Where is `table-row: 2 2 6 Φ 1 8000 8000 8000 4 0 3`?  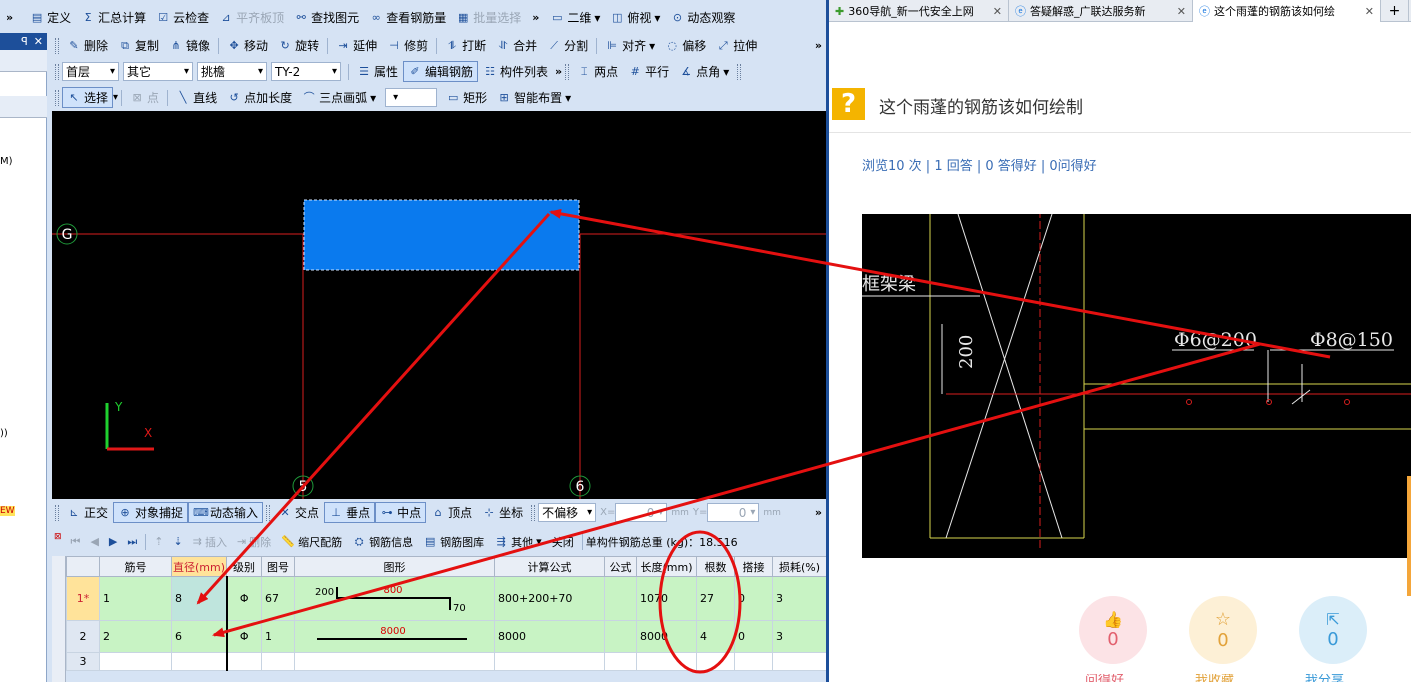 table-row: 2 2 6 Φ 1 8000 8000 8000 4 0 3 is located at coordinates (446, 636).